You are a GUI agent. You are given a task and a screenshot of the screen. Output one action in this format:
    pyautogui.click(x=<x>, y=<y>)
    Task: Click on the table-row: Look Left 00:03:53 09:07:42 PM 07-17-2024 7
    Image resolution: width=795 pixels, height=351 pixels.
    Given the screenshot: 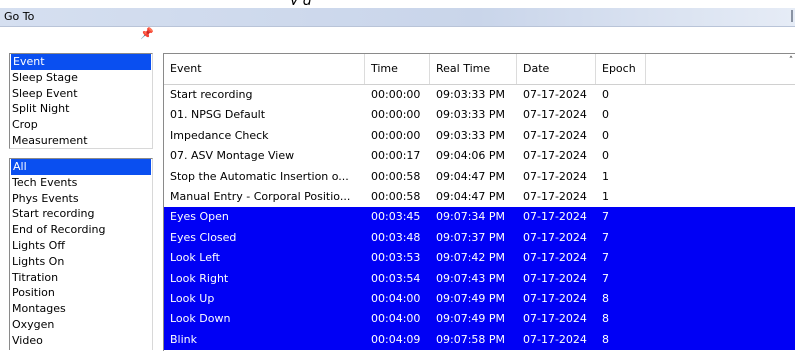 What is the action you would take?
    pyautogui.click(x=479, y=258)
    